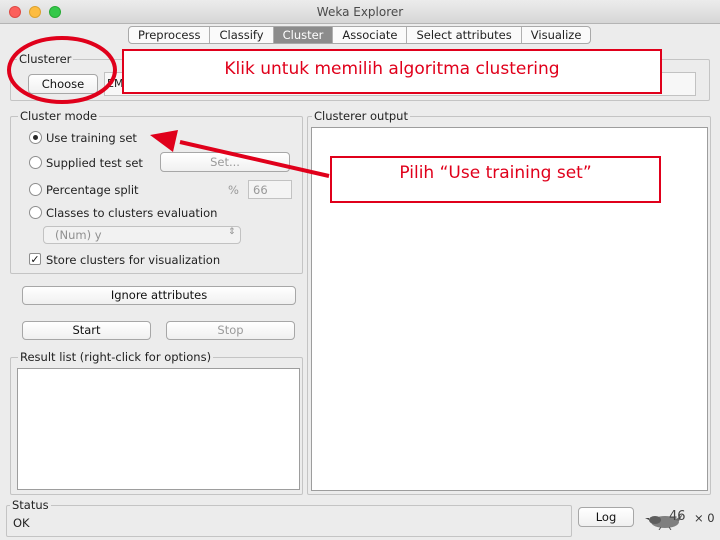 The height and width of the screenshot is (540, 720). Describe the element at coordinates (62, 70) in the screenshot. I see `highlight-circle` at that location.